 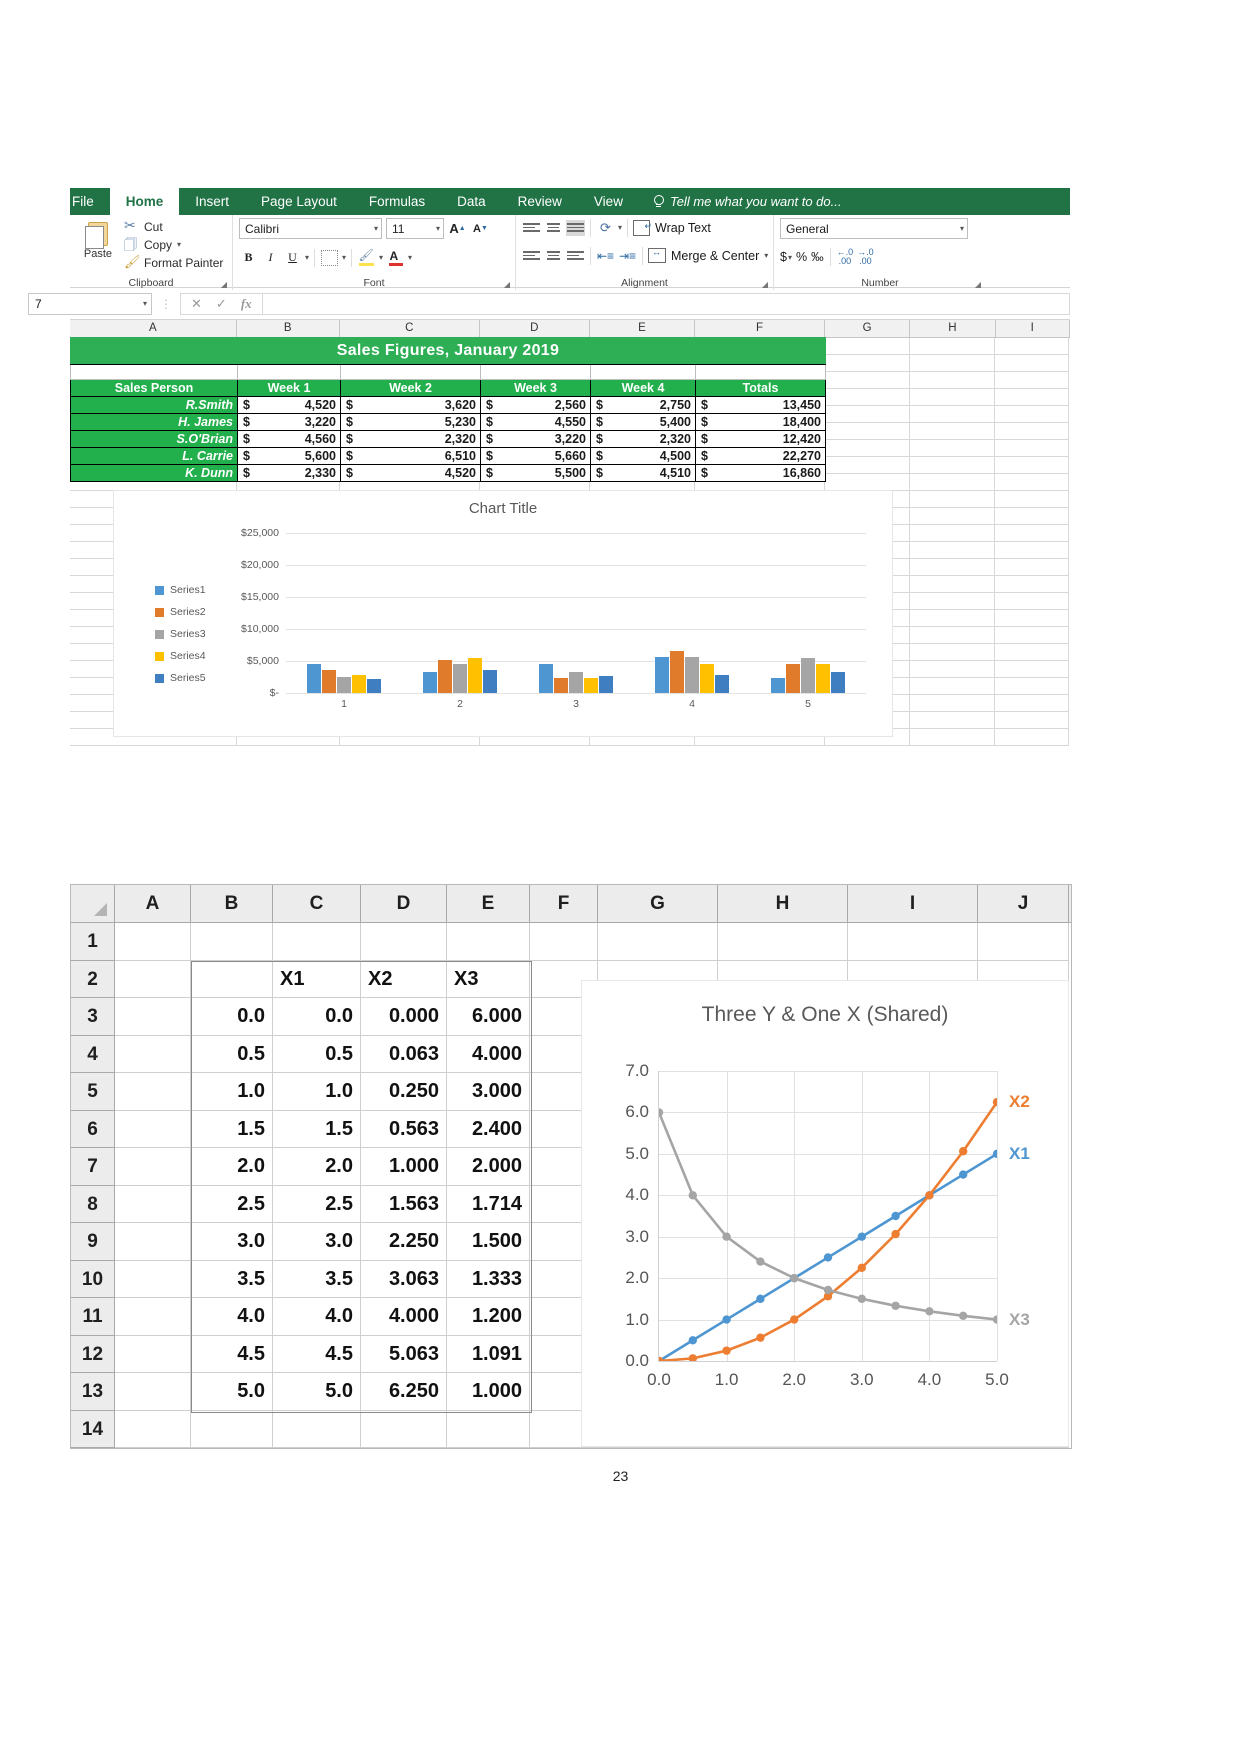 I want to click on grid-cell-E3: 6.000, so click(x=488, y=1017).